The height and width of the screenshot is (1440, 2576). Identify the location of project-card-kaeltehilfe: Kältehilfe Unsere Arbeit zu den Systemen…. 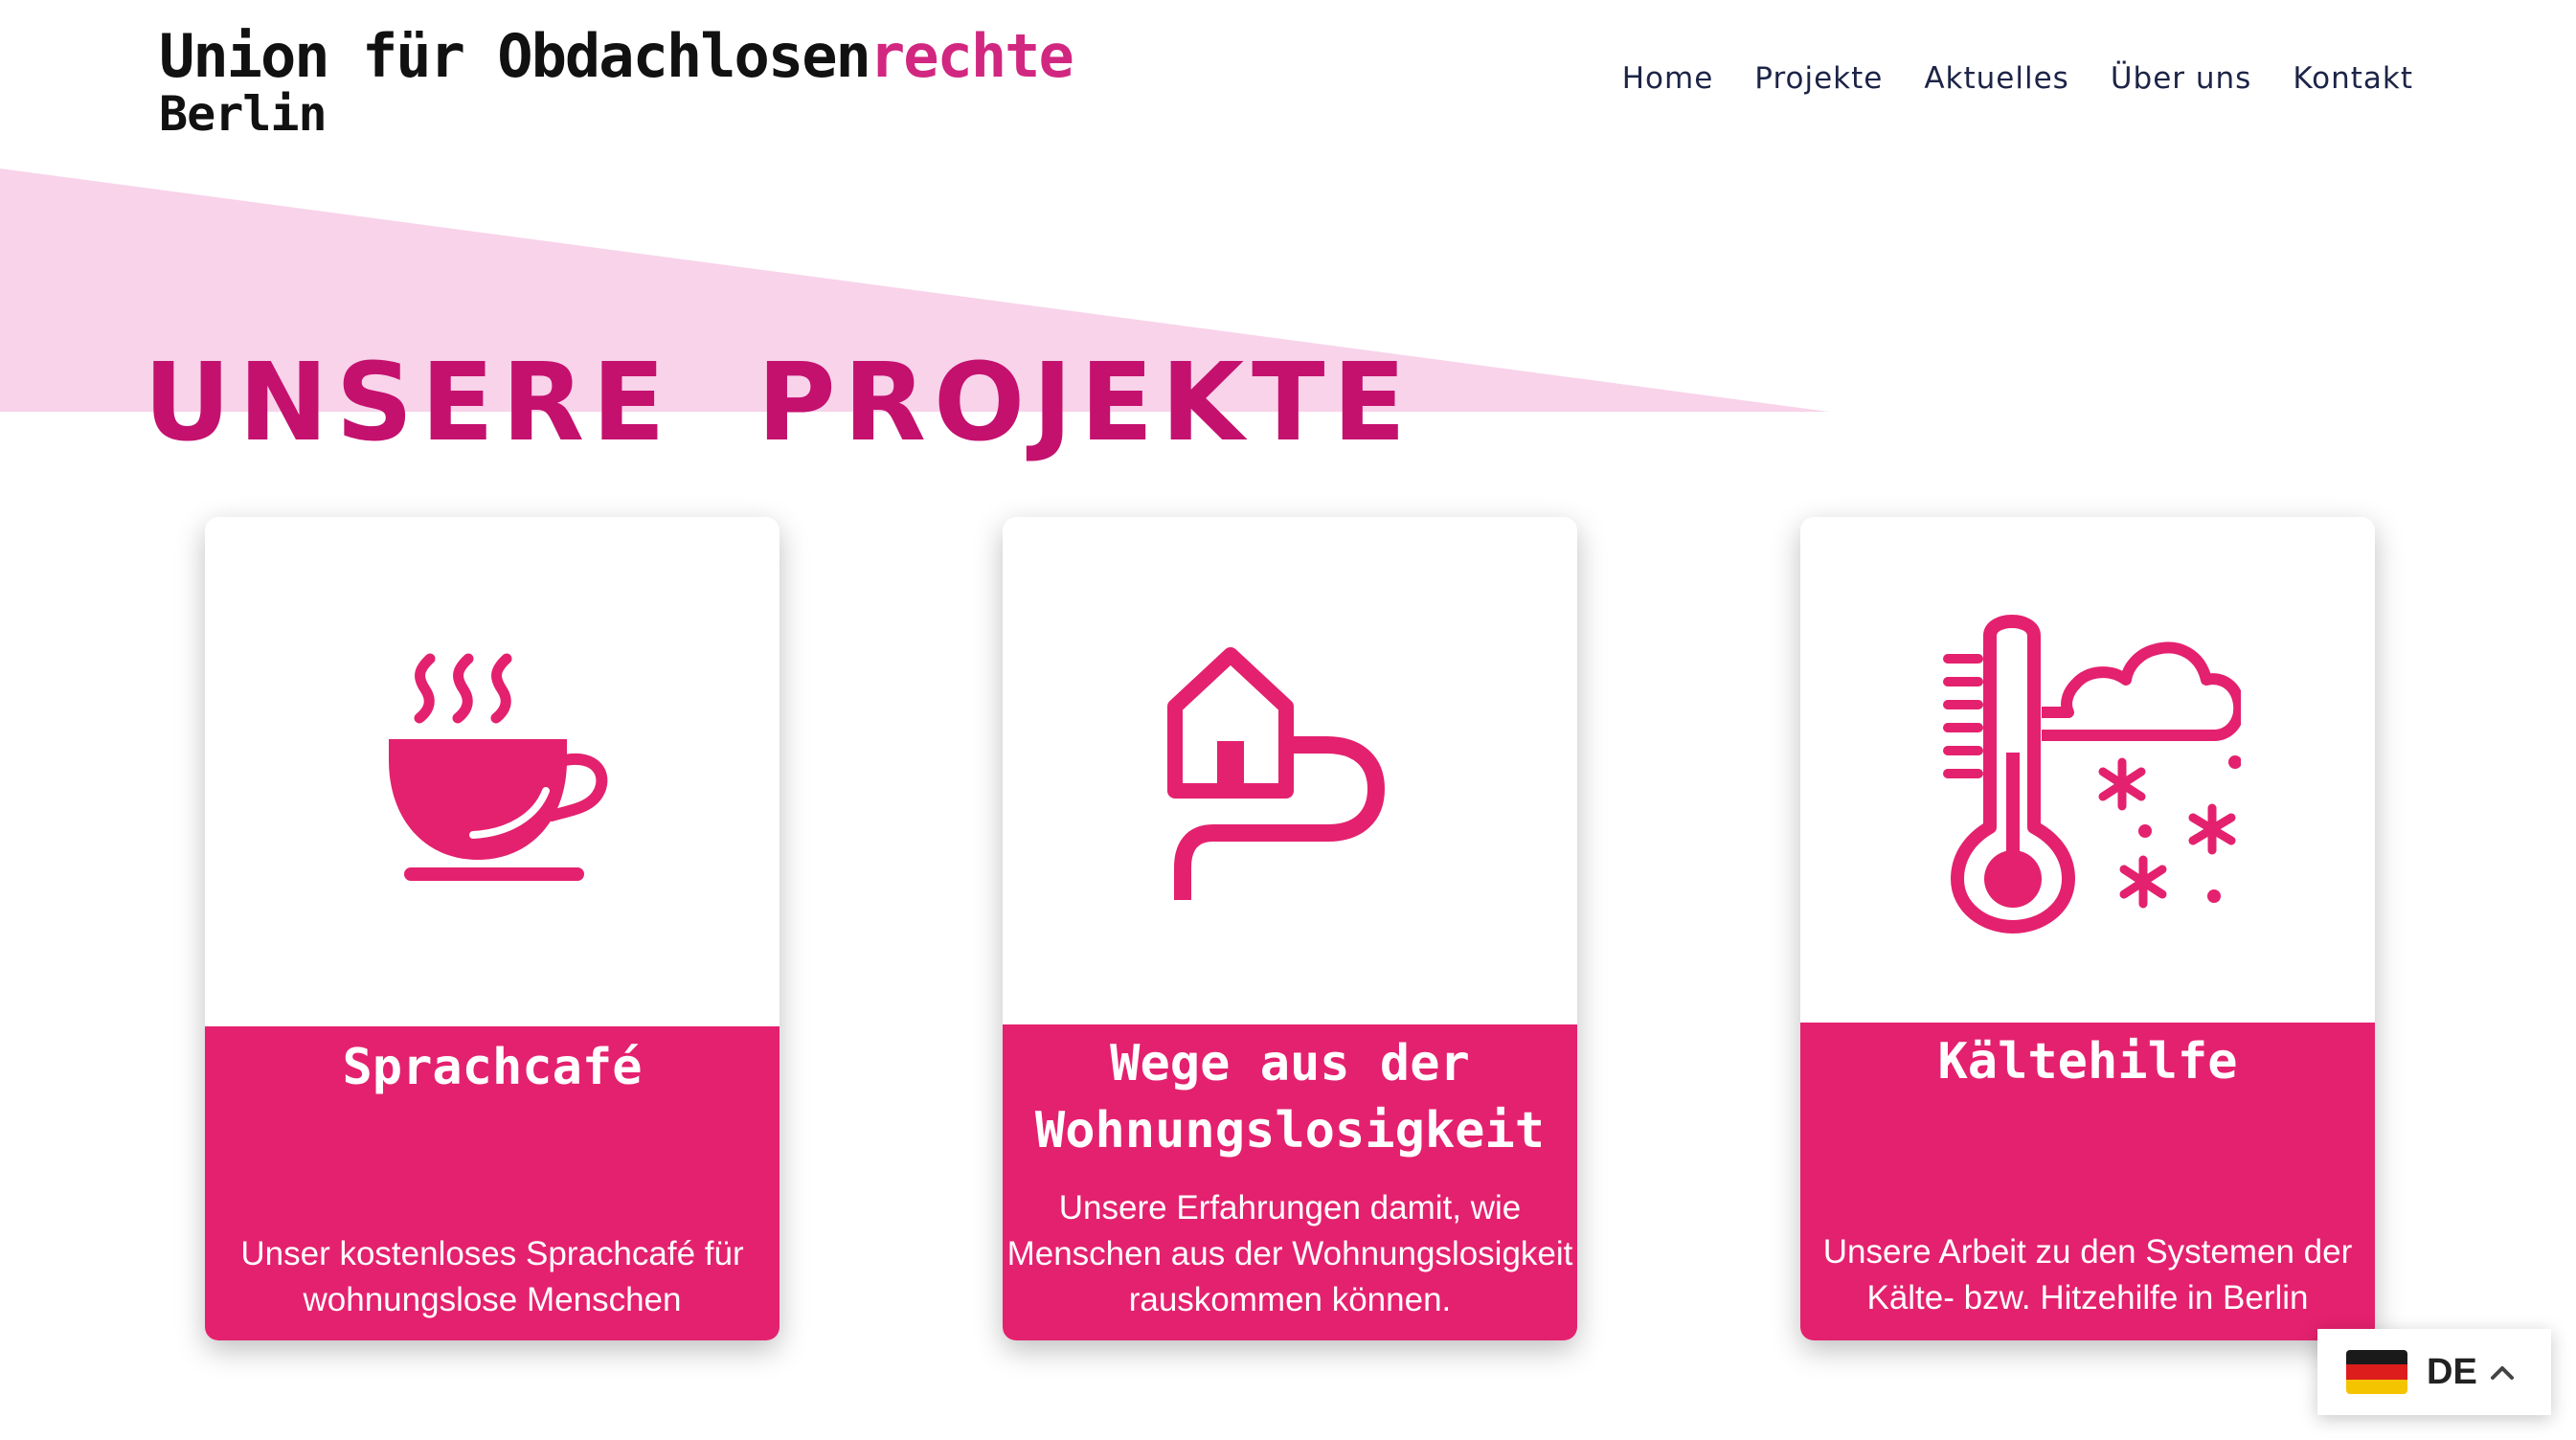
(2087, 929).